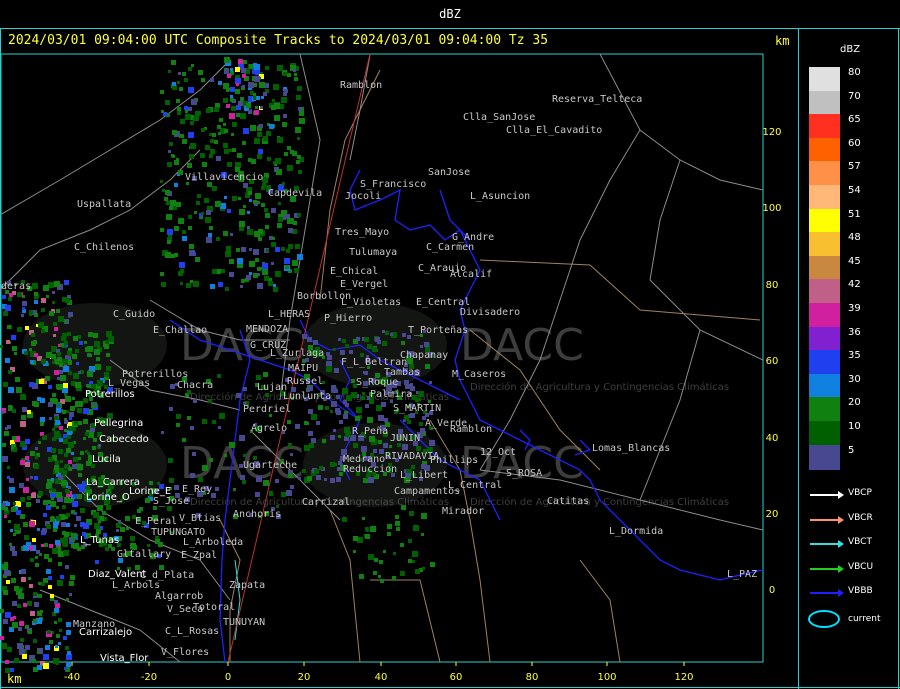 The height and width of the screenshot is (689, 900). Describe the element at coordinates (424, 475) in the screenshot. I see `place-label: L_Libert` at that location.